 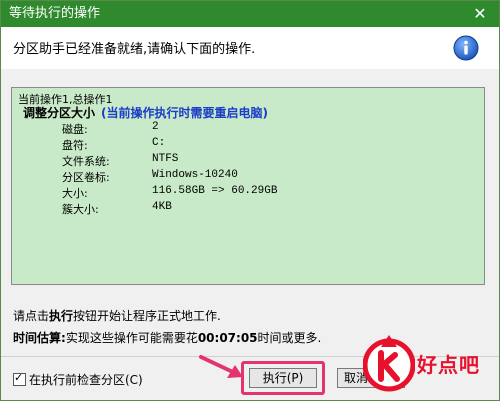 What do you see at coordinates (80, 209) in the screenshot?
I see `detail-label: 簇大小:` at bounding box center [80, 209].